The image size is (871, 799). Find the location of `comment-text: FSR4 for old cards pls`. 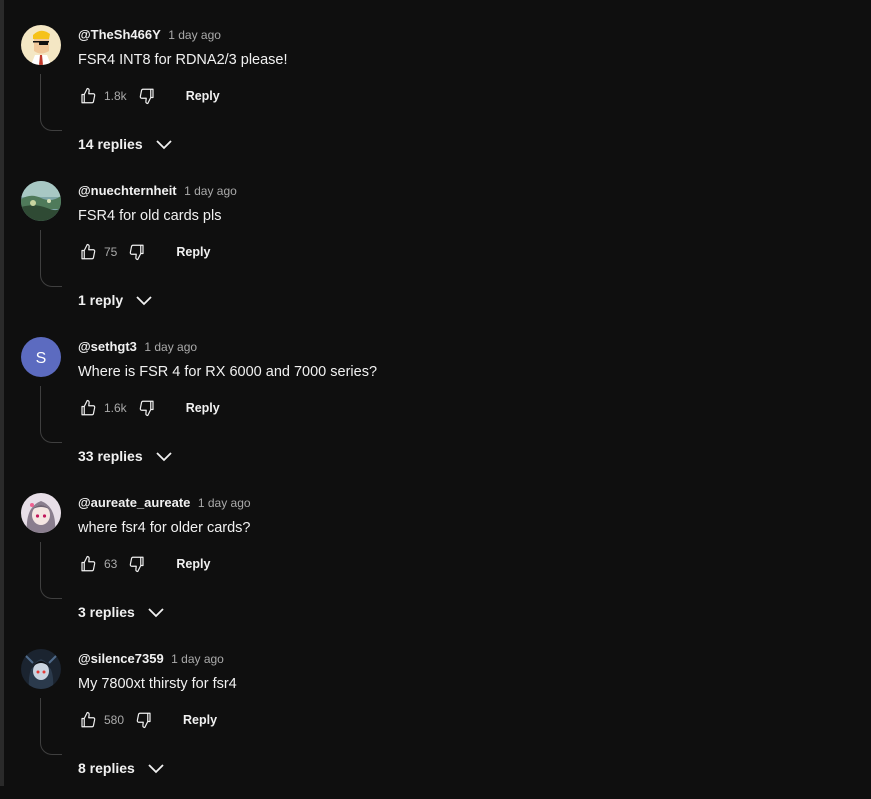

comment-text: FSR4 for old cards pls is located at coordinates (149, 216).